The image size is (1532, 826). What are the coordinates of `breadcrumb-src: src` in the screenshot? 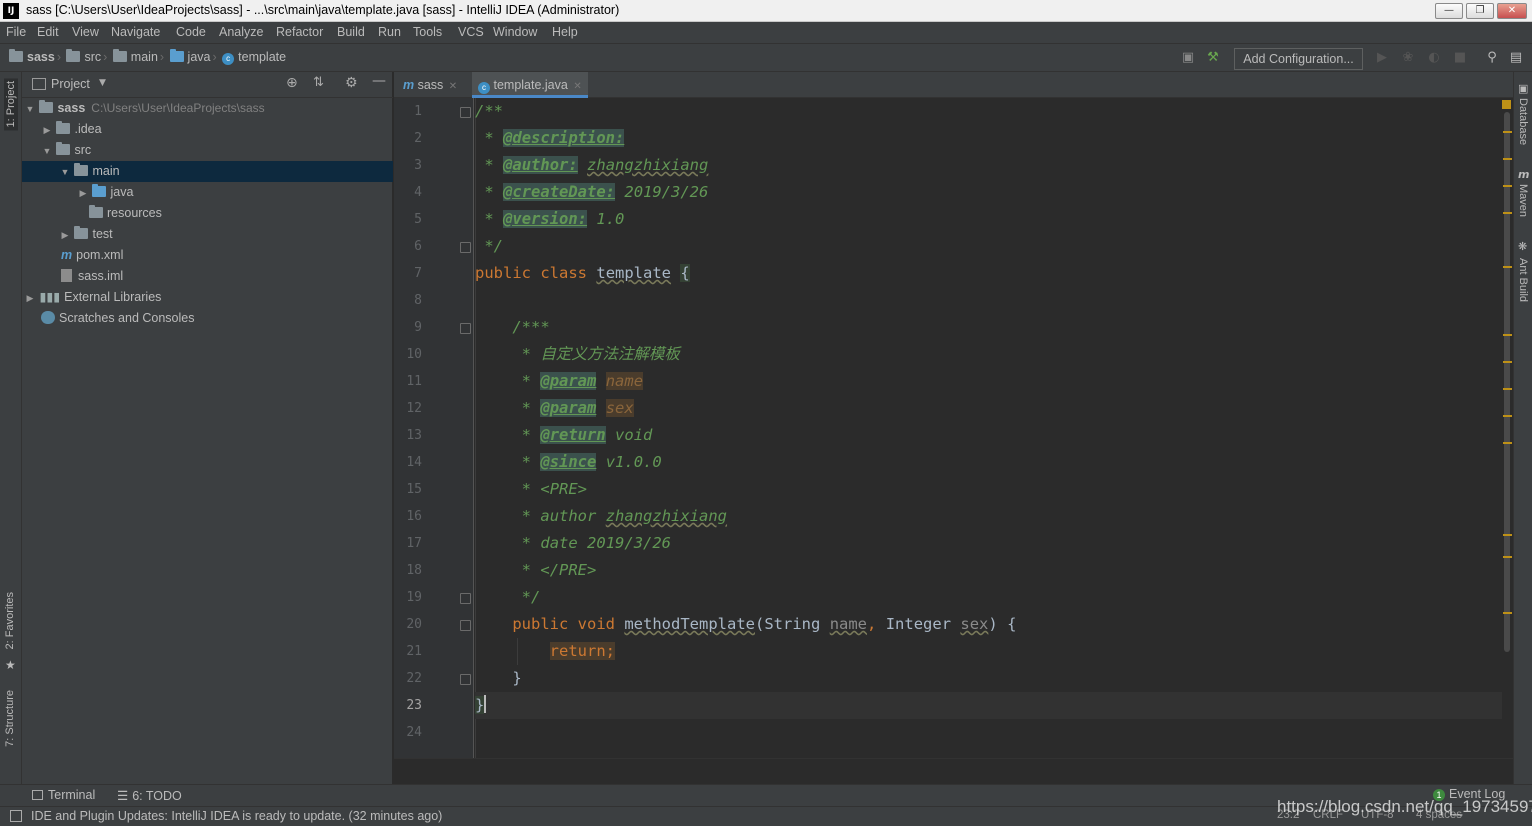 It's located at (92, 57).